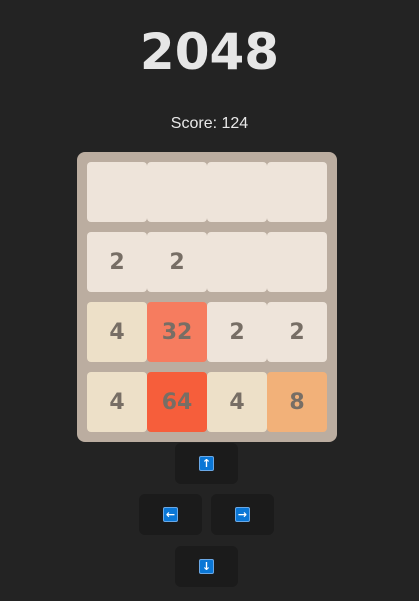 The height and width of the screenshot is (601, 419). I want to click on tile-r0-c3, so click(297, 192).